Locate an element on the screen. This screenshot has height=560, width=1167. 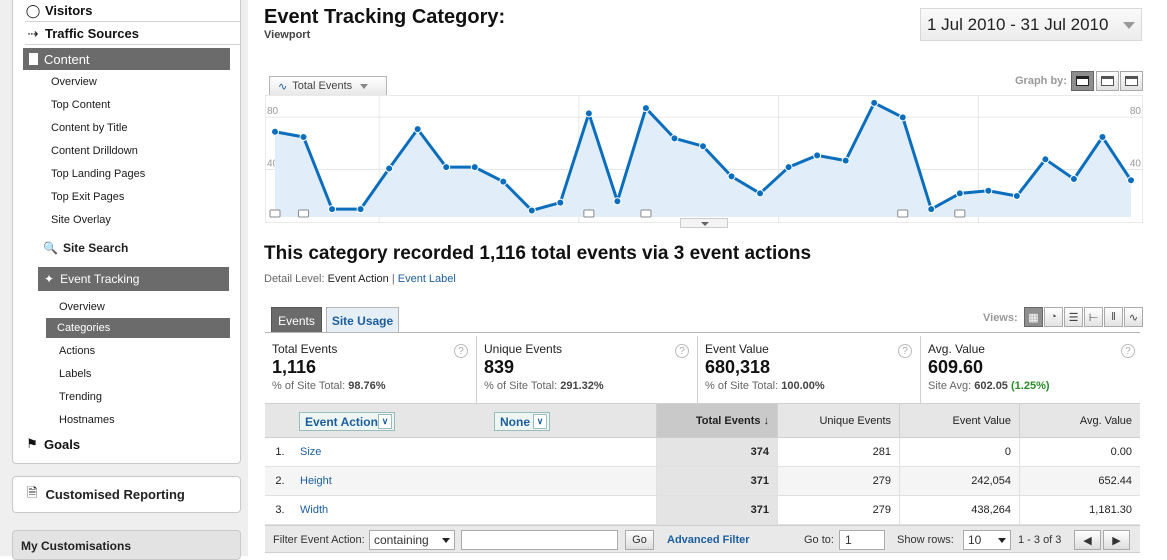
collapse-graph-toggle is located at coordinates (704, 223).